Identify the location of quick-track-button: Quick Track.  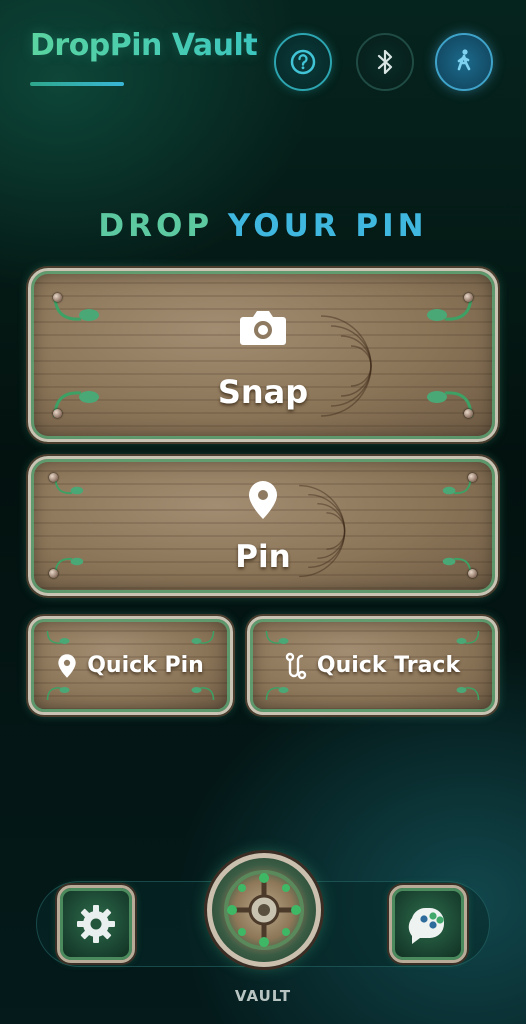
(372, 665).